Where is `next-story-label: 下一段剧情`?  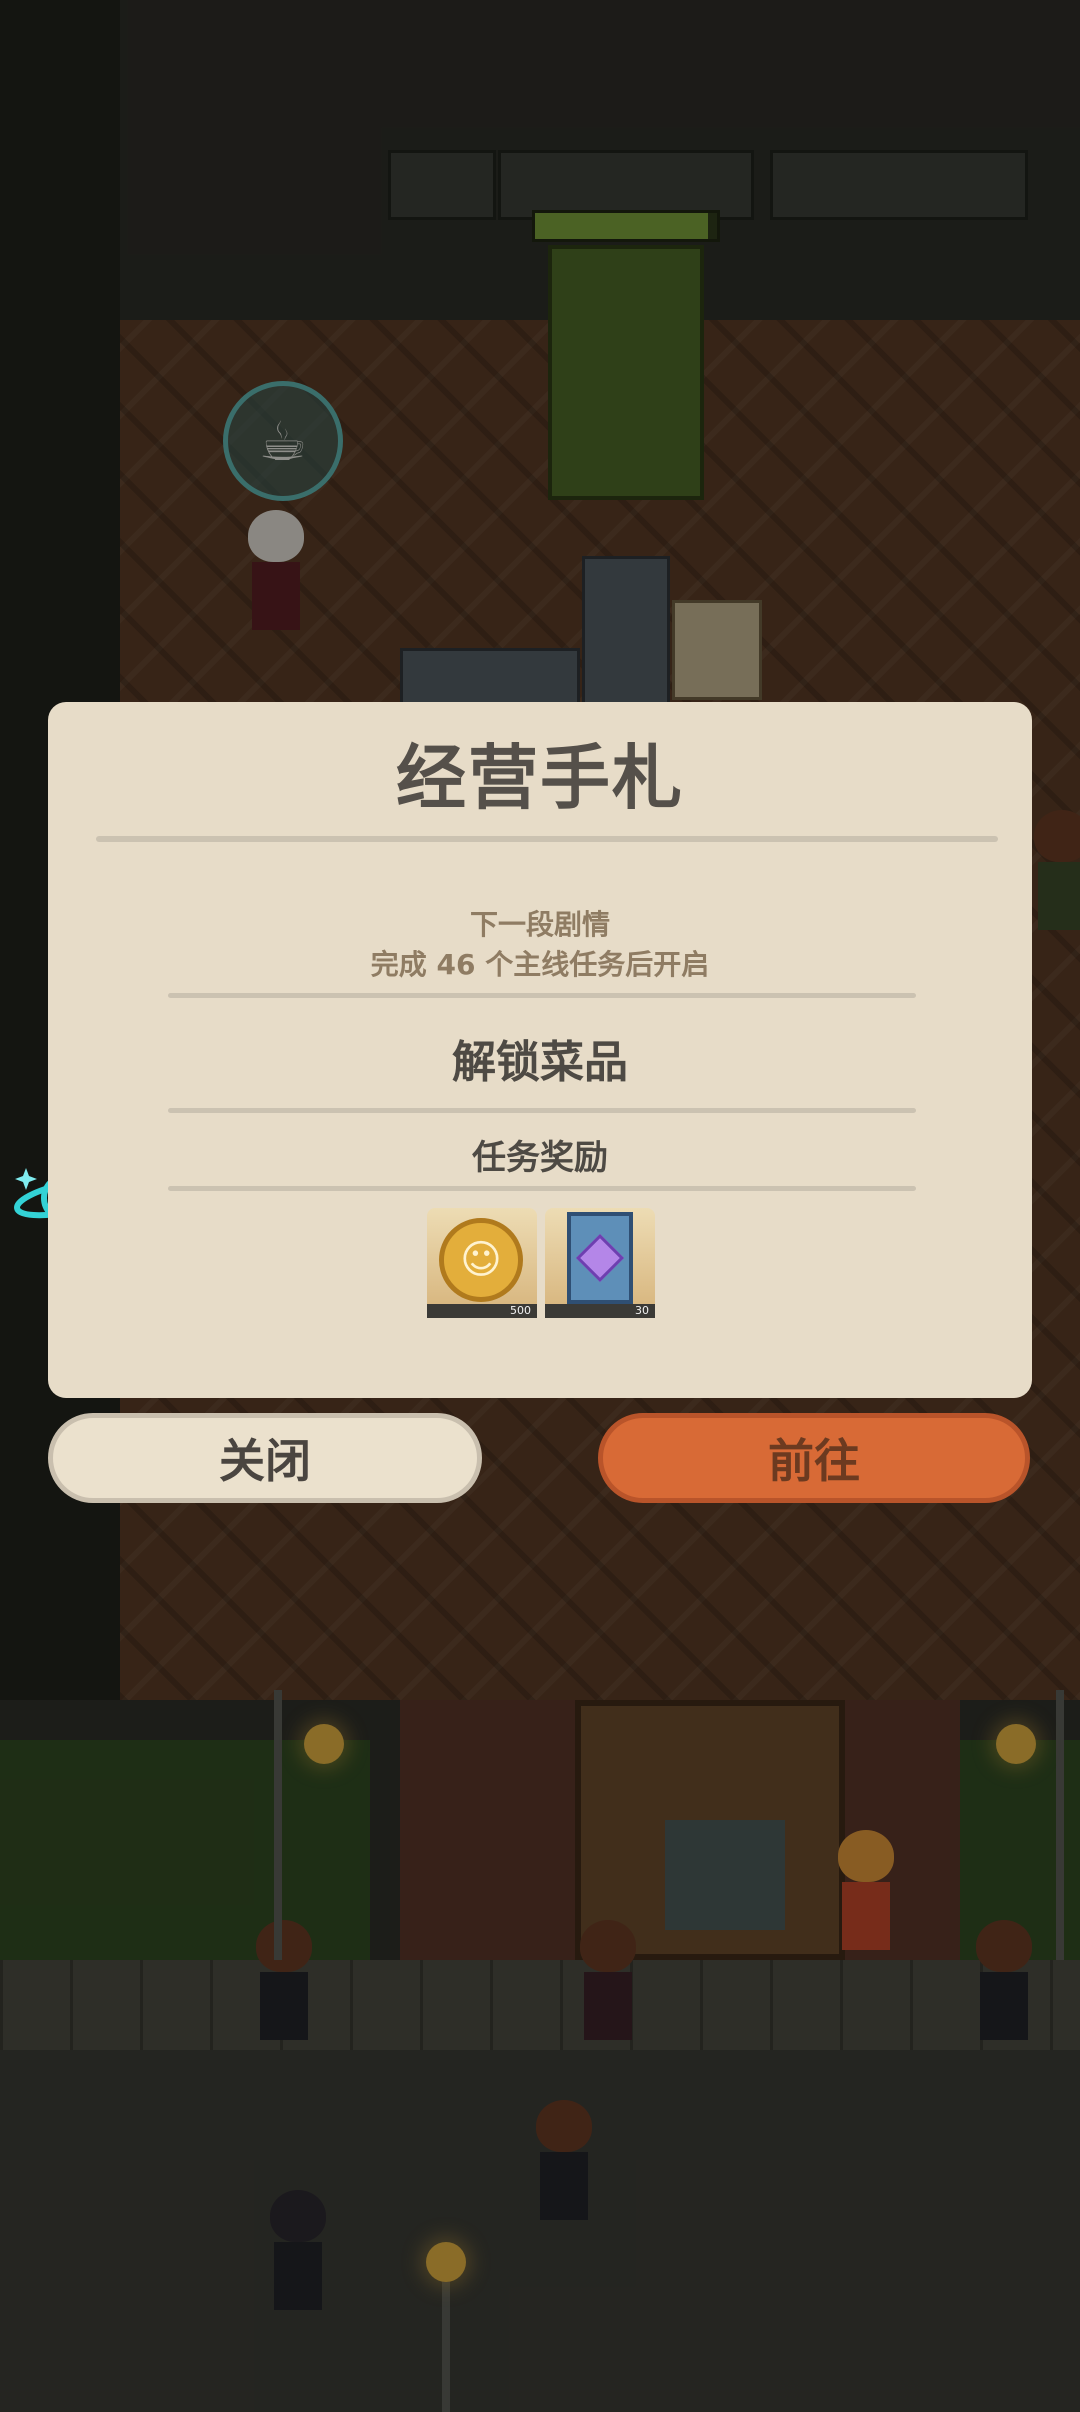 next-story-label: 下一段剧情 is located at coordinates (539, 924).